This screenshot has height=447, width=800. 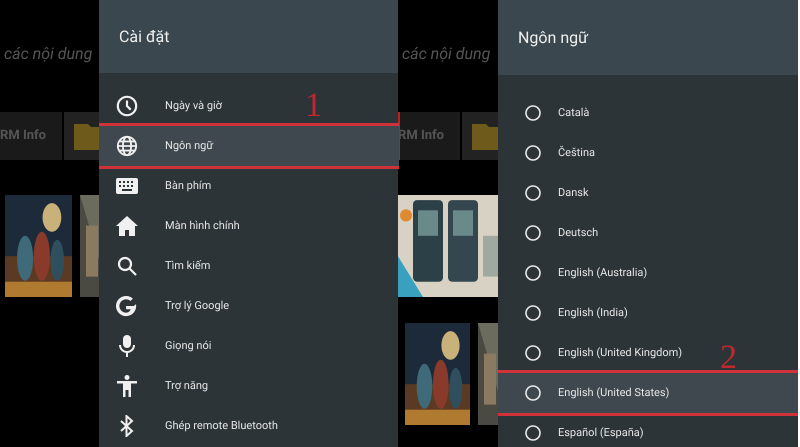 I want to click on item-label: Deutsch, so click(x=578, y=232).